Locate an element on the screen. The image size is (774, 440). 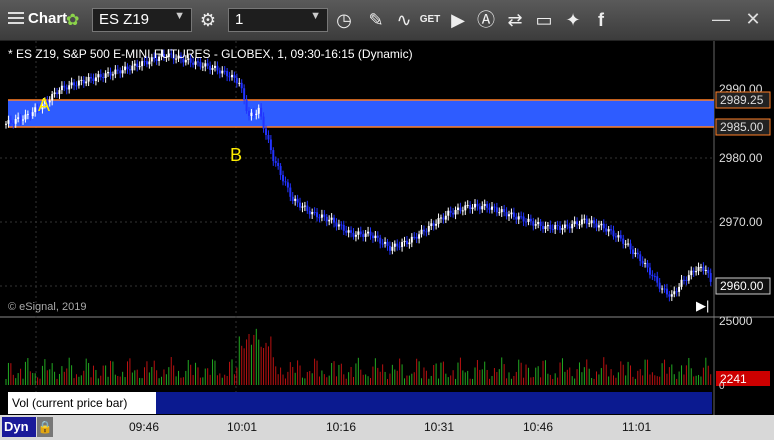
twitter-icon: ✦ is located at coordinates (573, 20).